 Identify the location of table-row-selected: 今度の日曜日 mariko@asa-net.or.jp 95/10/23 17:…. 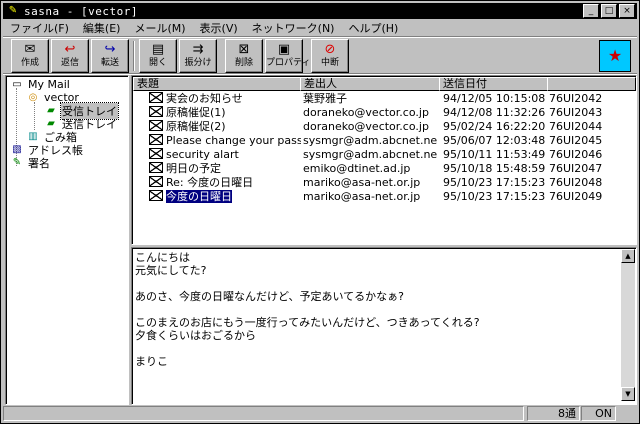
(384, 197).